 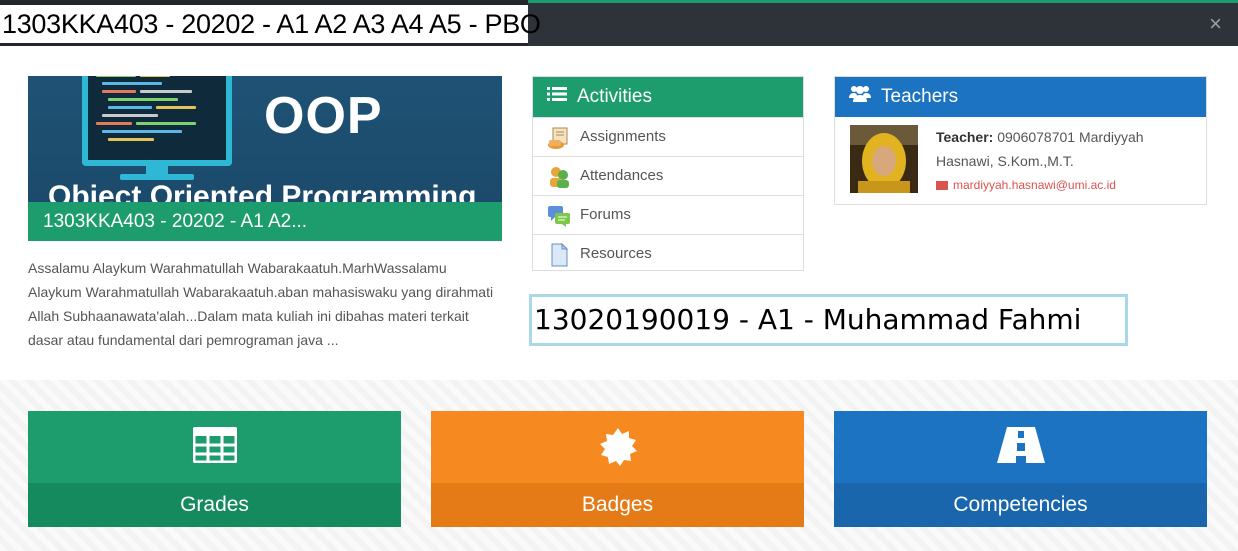 What do you see at coordinates (942, 185) in the screenshot?
I see `envelope-icon` at bounding box center [942, 185].